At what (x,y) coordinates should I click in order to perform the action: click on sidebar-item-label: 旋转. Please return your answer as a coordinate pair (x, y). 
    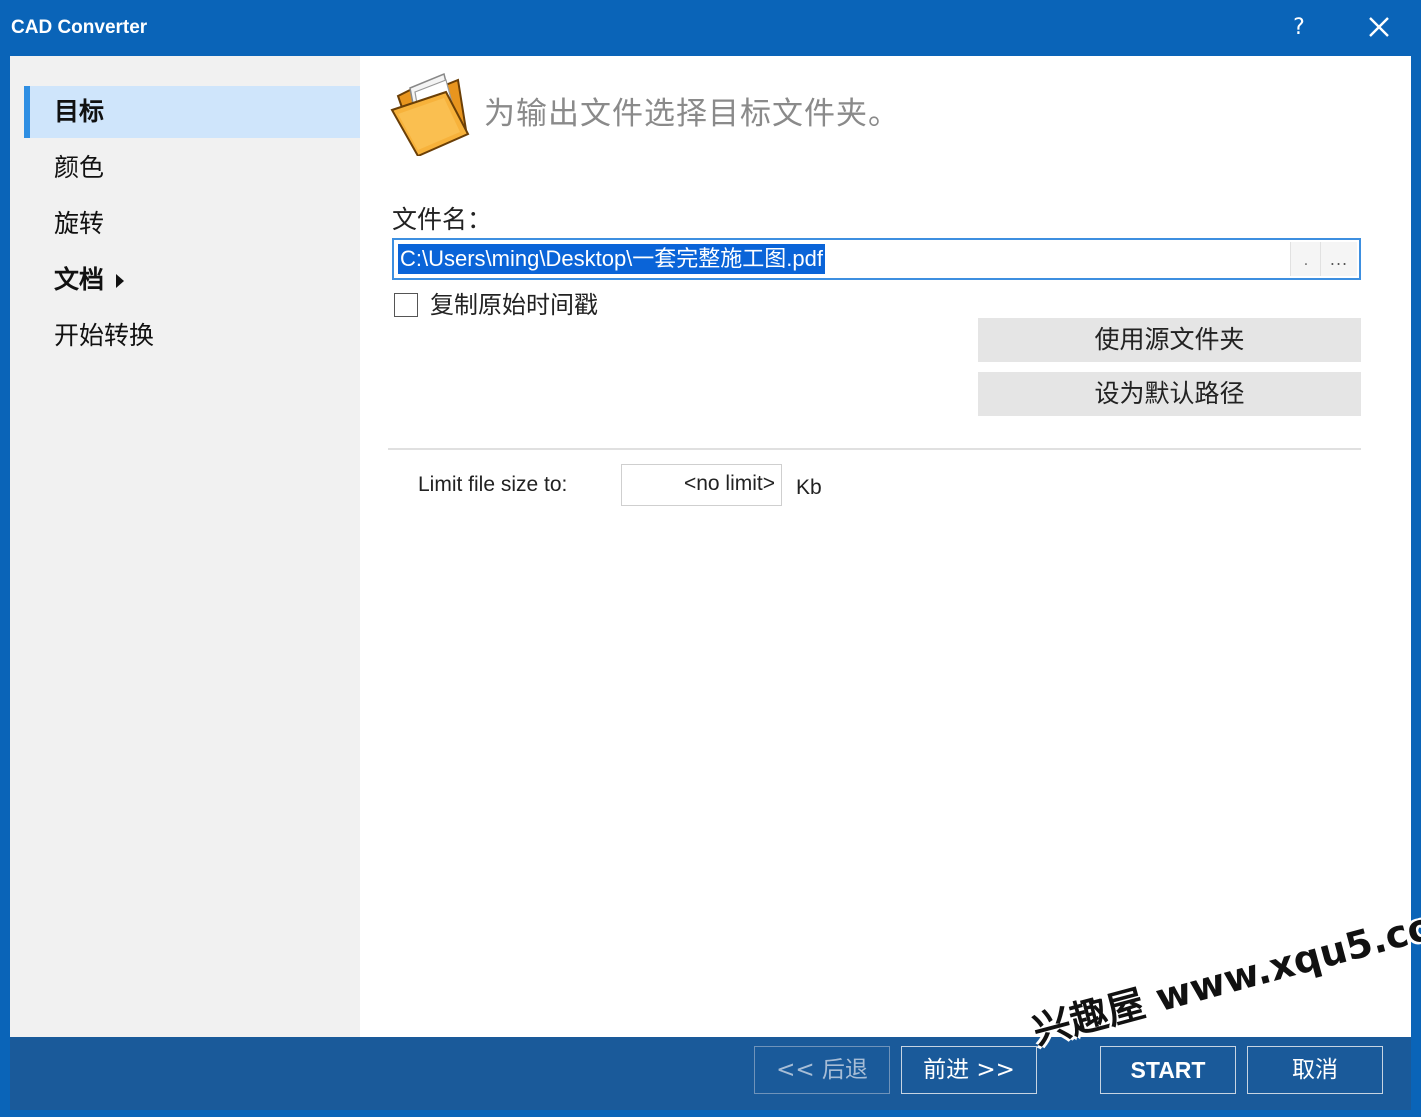
    Looking at the image, I should click on (79, 223).